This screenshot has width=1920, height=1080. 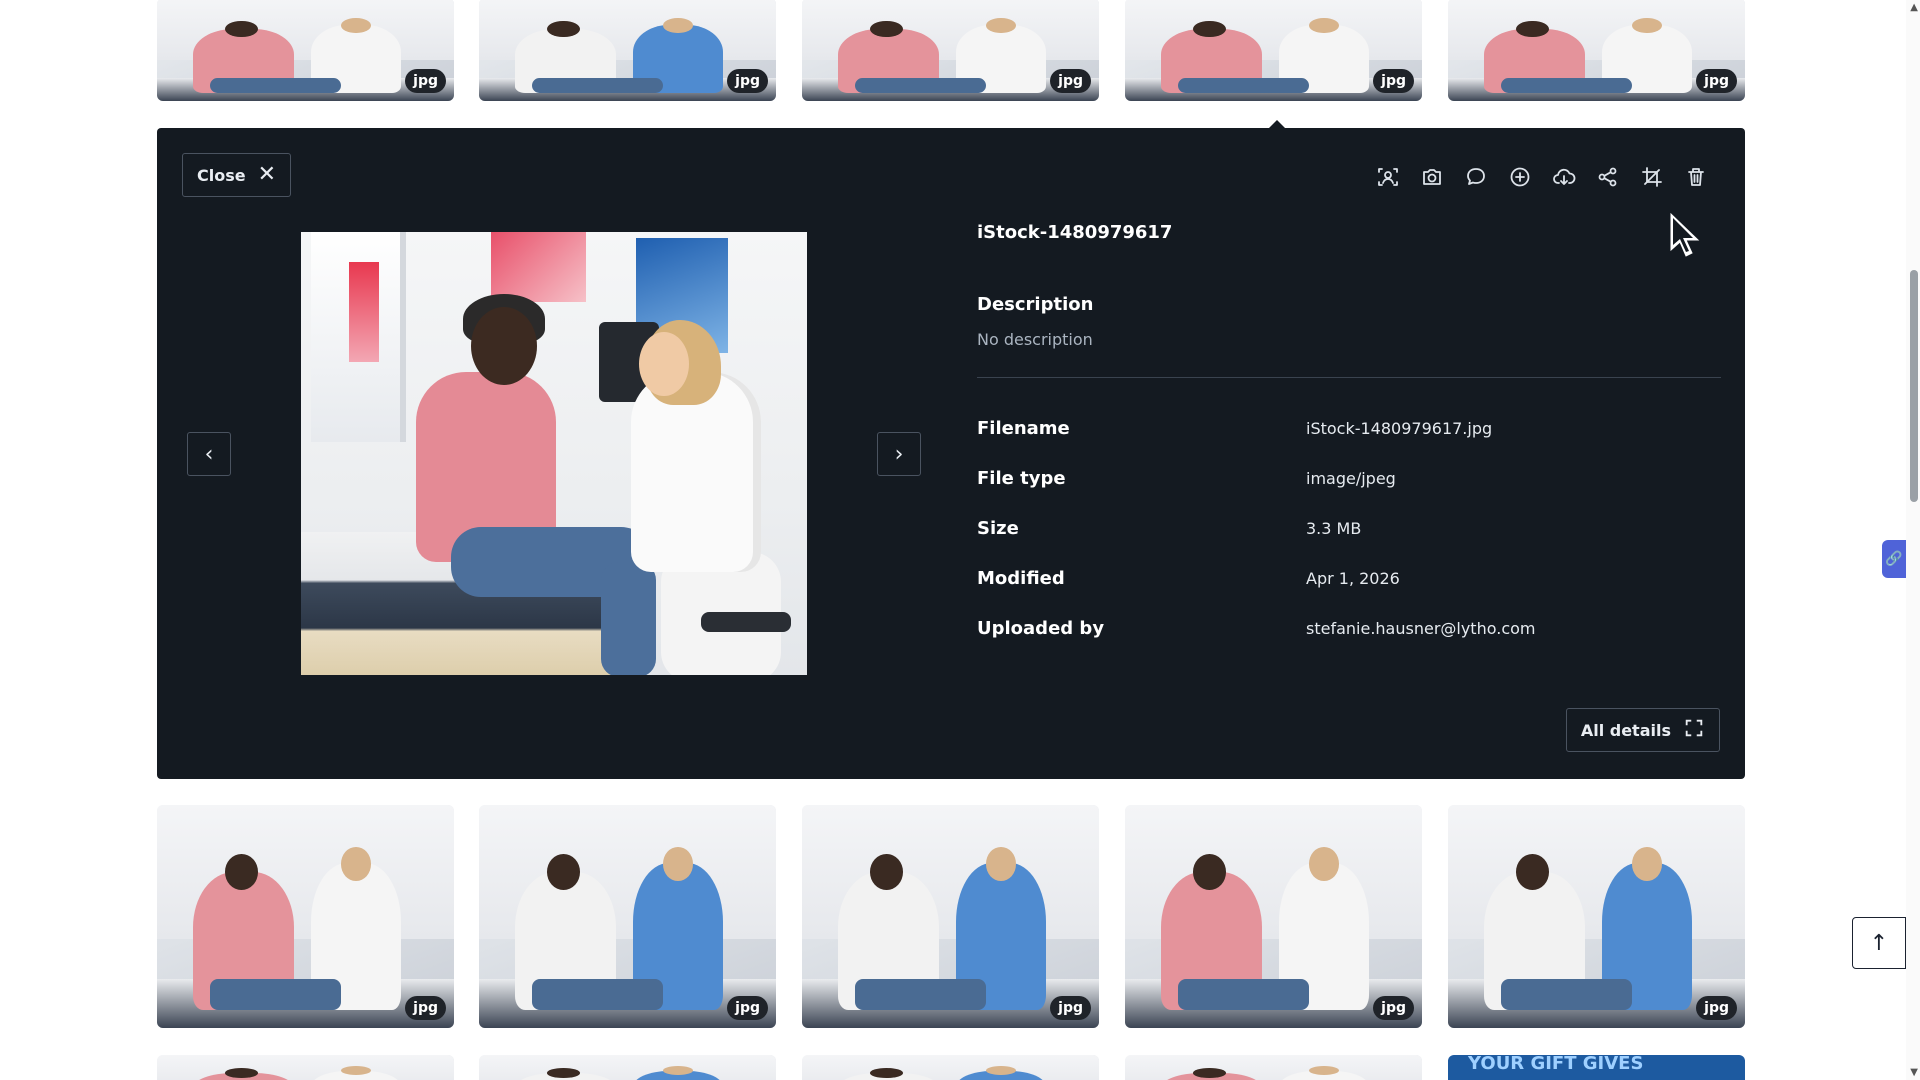 What do you see at coordinates (1520, 177) in the screenshot?
I see `add-icon` at bounding box center [1520, 177].